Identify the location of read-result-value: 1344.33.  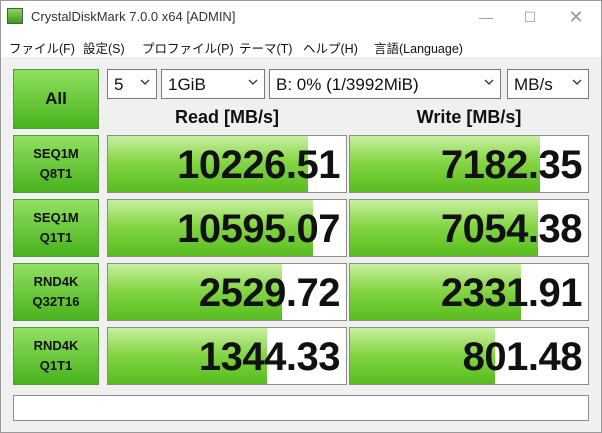
(269, 357).